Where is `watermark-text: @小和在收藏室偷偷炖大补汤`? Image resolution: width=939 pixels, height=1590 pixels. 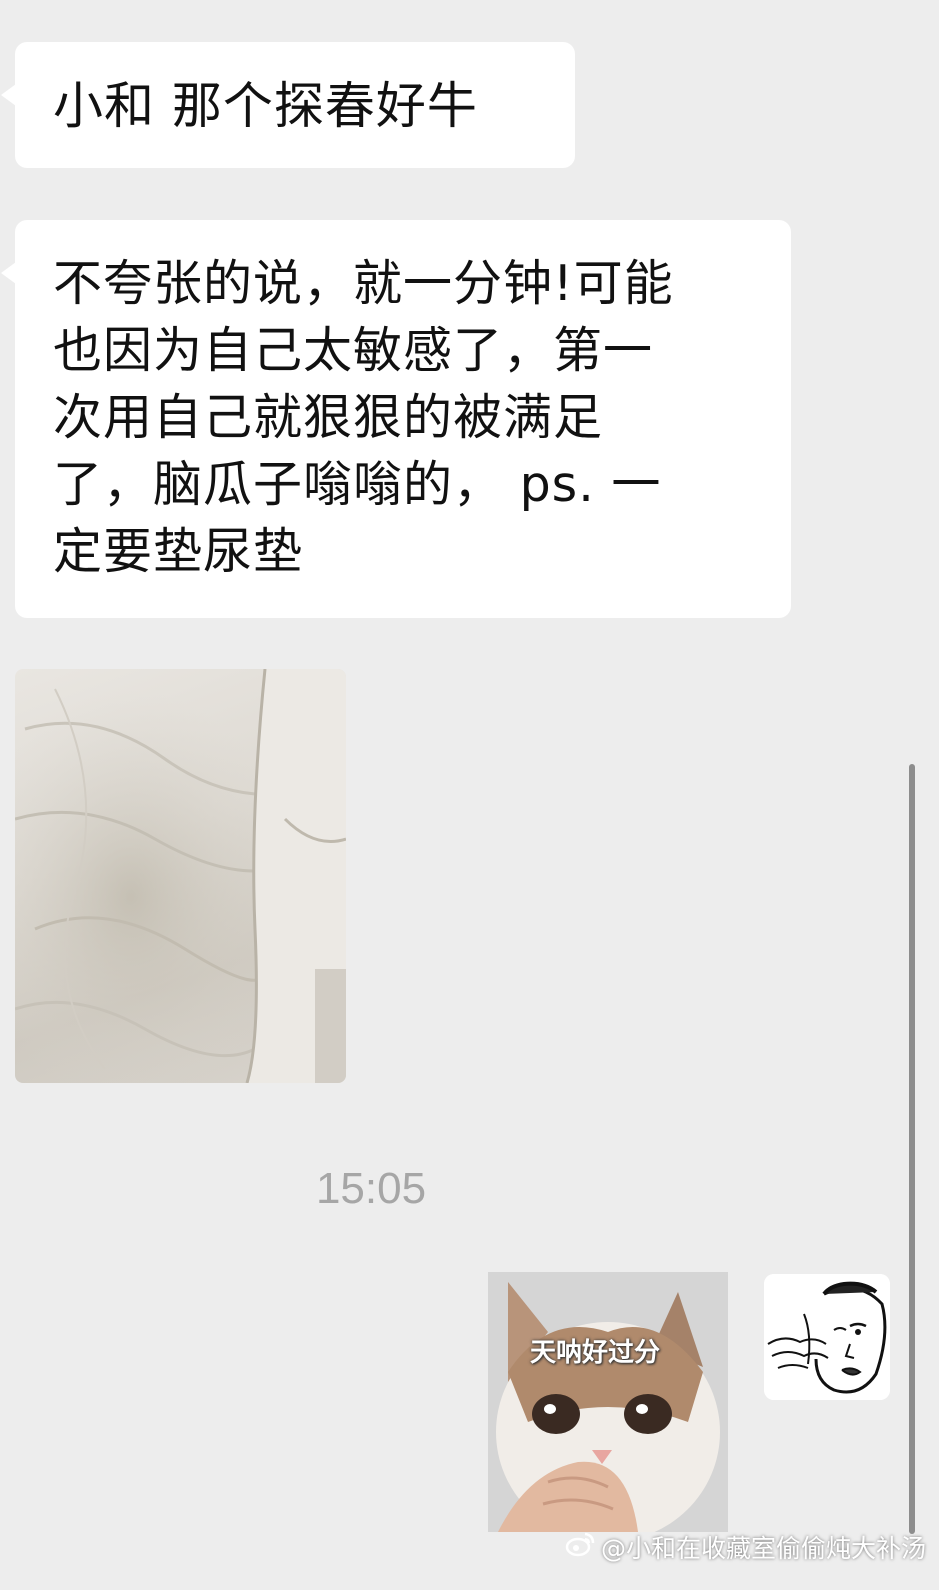 watermark-text: @小和在收藏室偷偷炖大补汤 is located at coordinates (764, 1548).